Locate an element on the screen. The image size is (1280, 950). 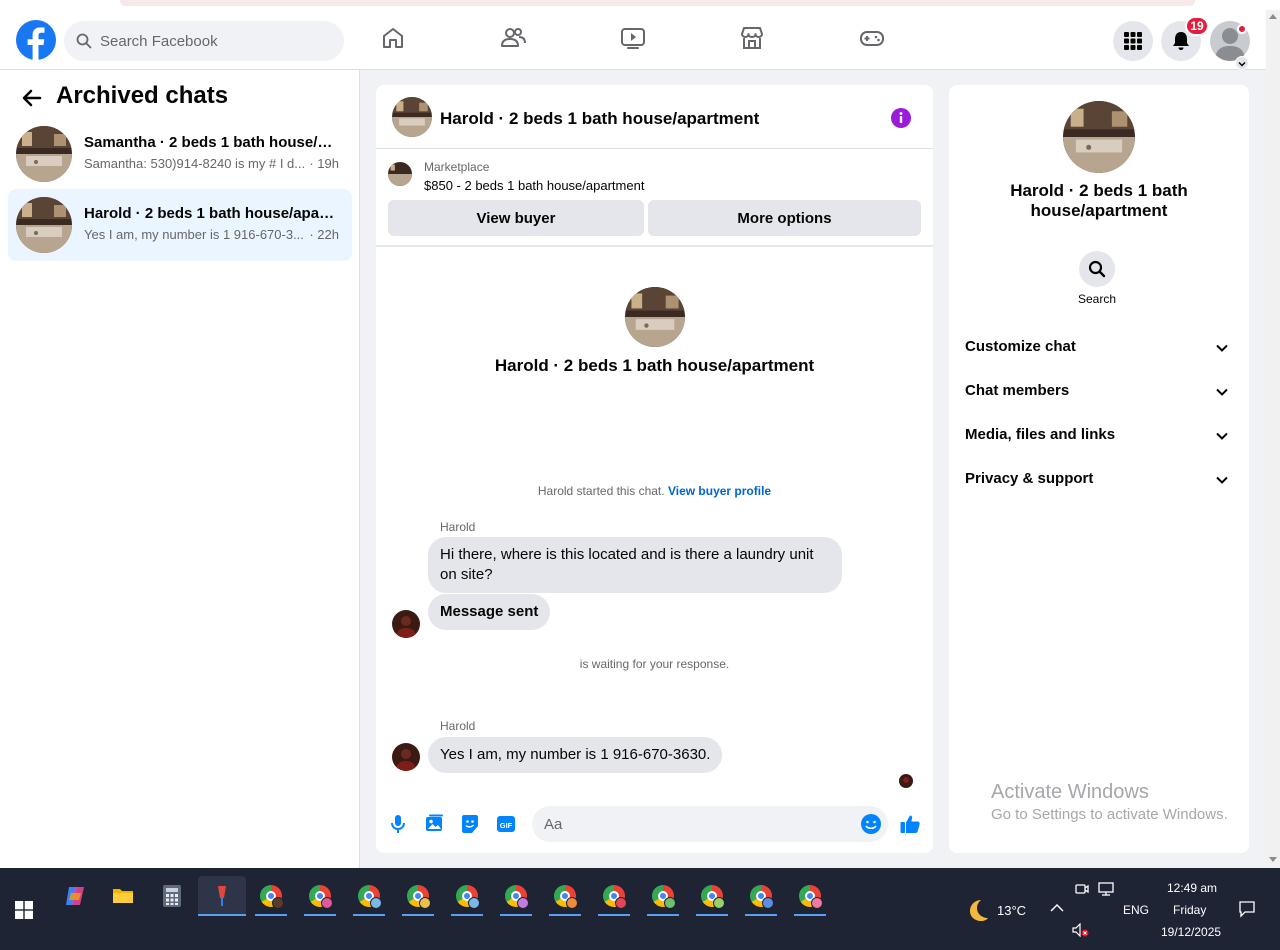
conversation-title: Harold · 2 beds 1 bath house/apartment is located at coordinates (599, 119).